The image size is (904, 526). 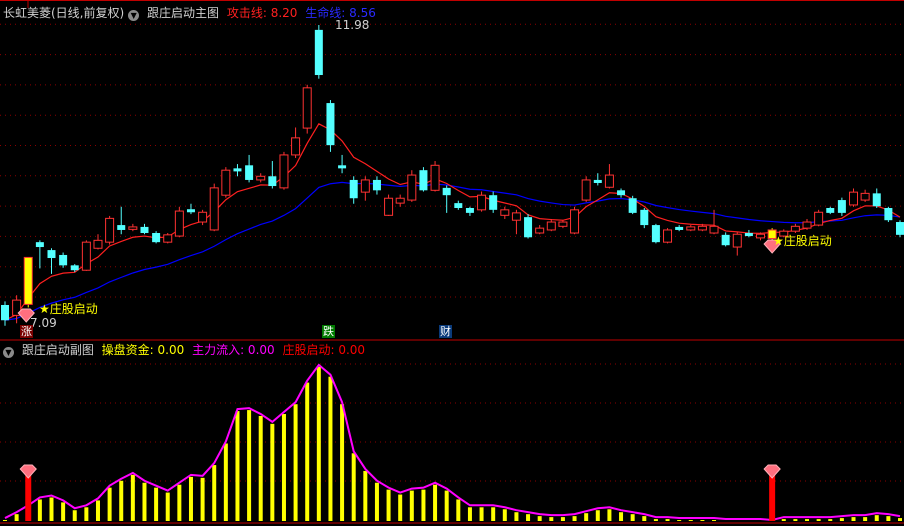 I want to click on main-indicator-name: 跟庄启动主图, so click(x=183, y=13).